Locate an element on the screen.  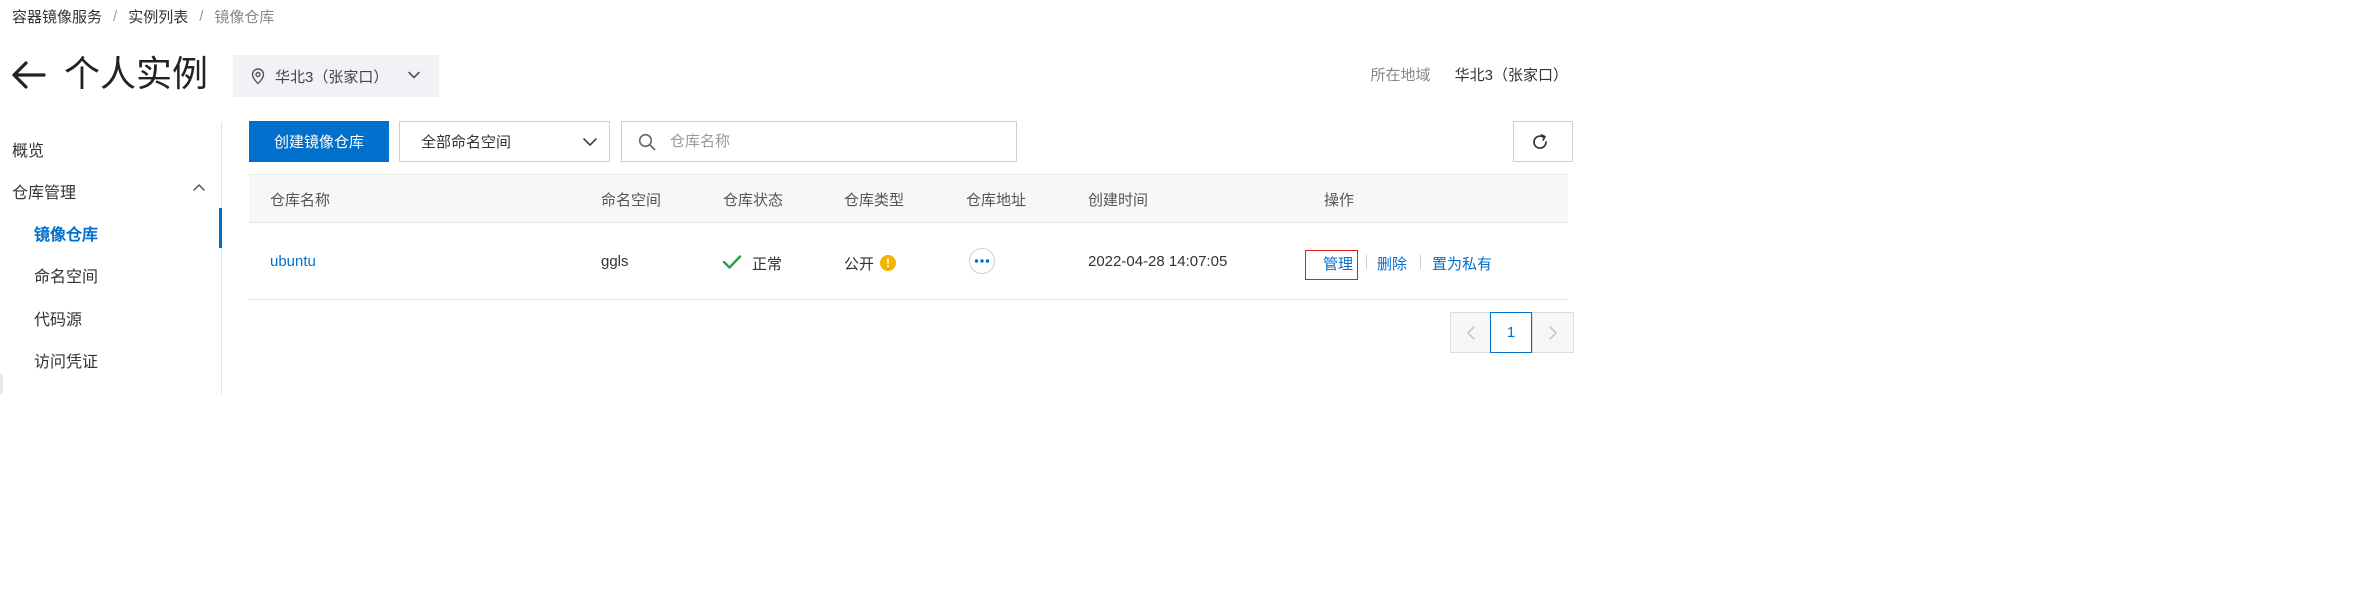
region-info: 所在地域 华北3（张家口） is located at coordinates (1469, 74).